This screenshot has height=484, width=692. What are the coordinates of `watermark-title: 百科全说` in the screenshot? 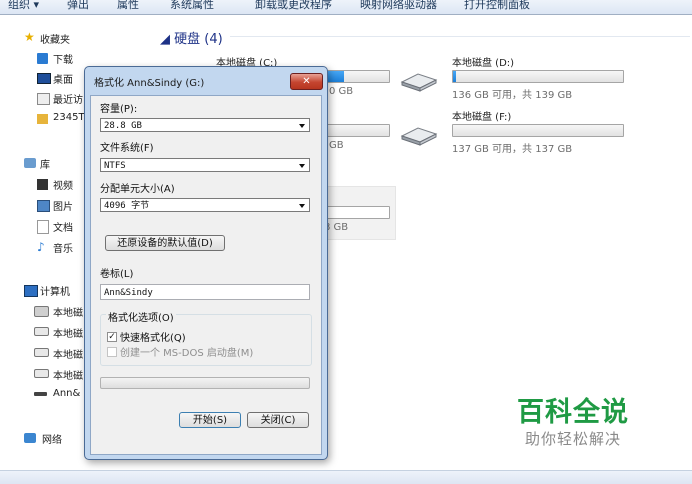 It's located at (573, 412).